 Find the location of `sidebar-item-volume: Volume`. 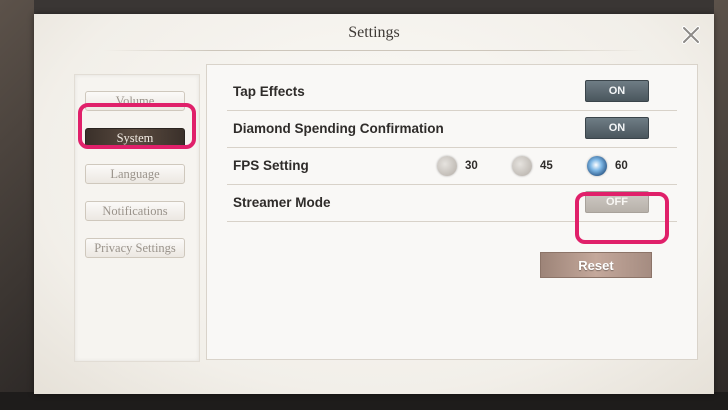

sidebar-item-volume: Volume is located at coordinates (135, 101).